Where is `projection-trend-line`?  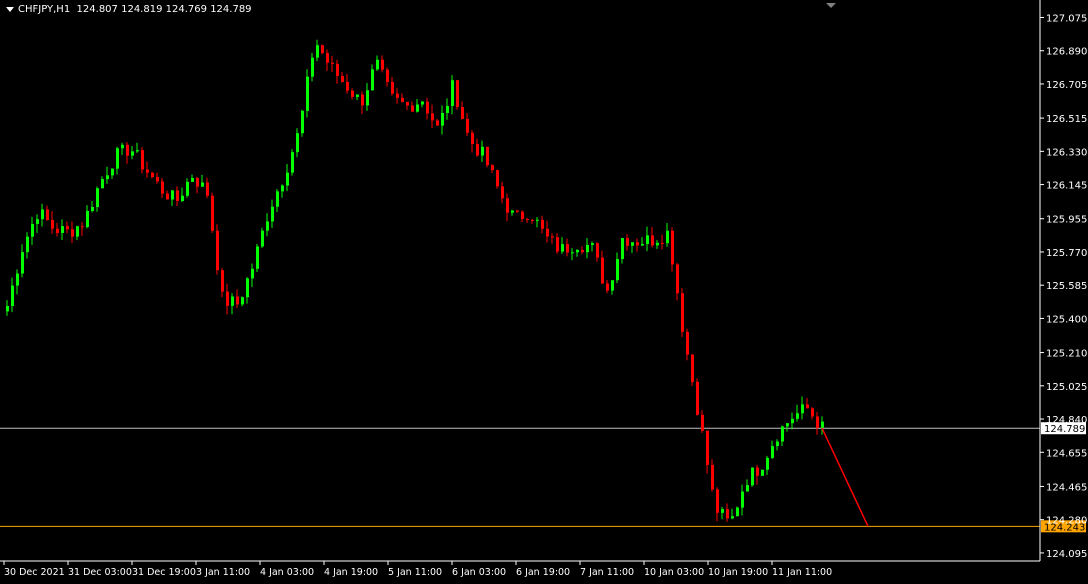
projection-trend-line is located at coordinates (845, 477).